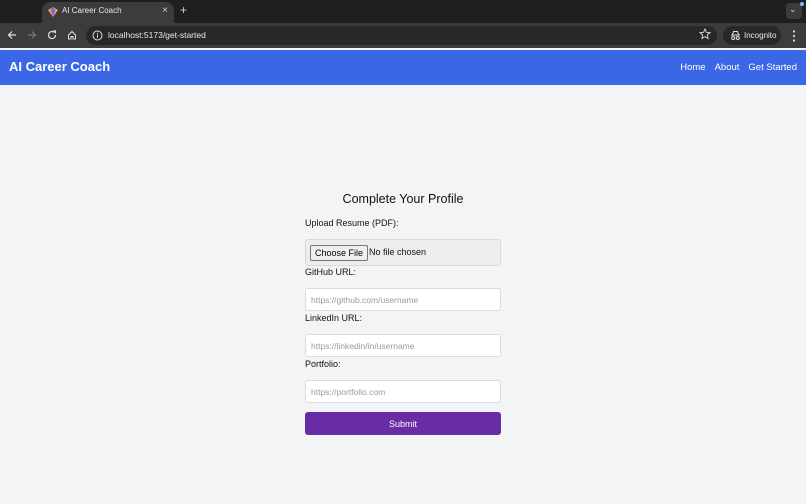  I want to click on browser-tab-bar: AI Career Coach × + ⌄, so click(403, 11).